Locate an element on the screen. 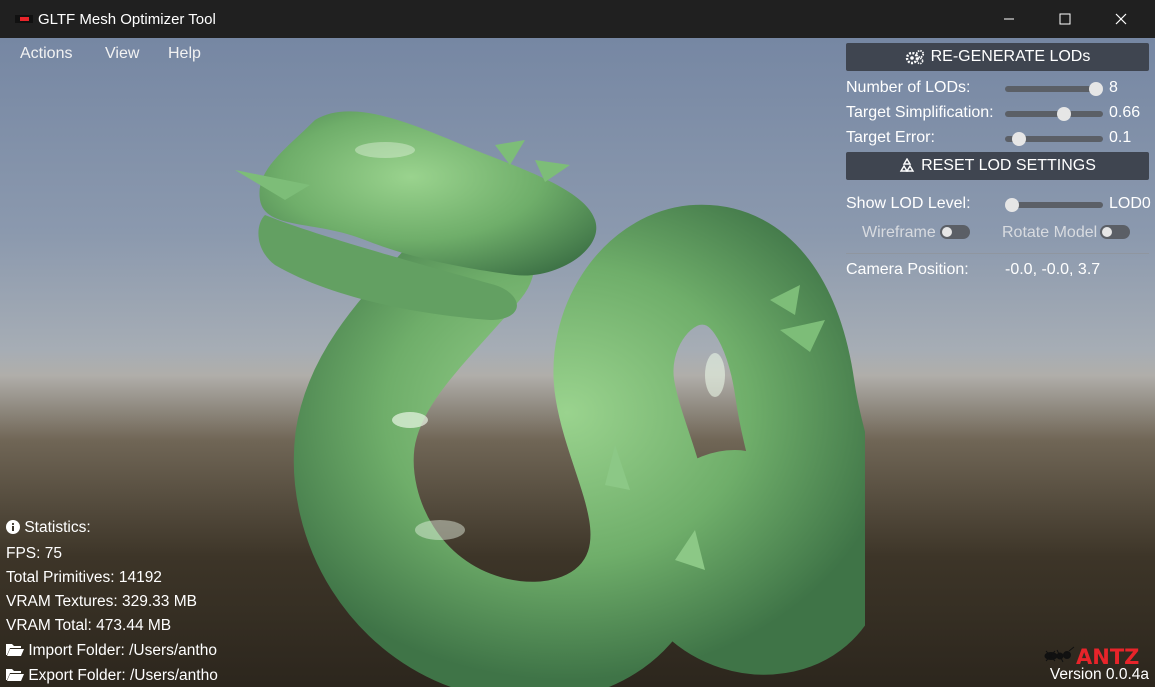 This screenshot has width=1155, height=687. regenerate-lods-button: RE-GENERATE LODs is located at coordinates (997, 57).